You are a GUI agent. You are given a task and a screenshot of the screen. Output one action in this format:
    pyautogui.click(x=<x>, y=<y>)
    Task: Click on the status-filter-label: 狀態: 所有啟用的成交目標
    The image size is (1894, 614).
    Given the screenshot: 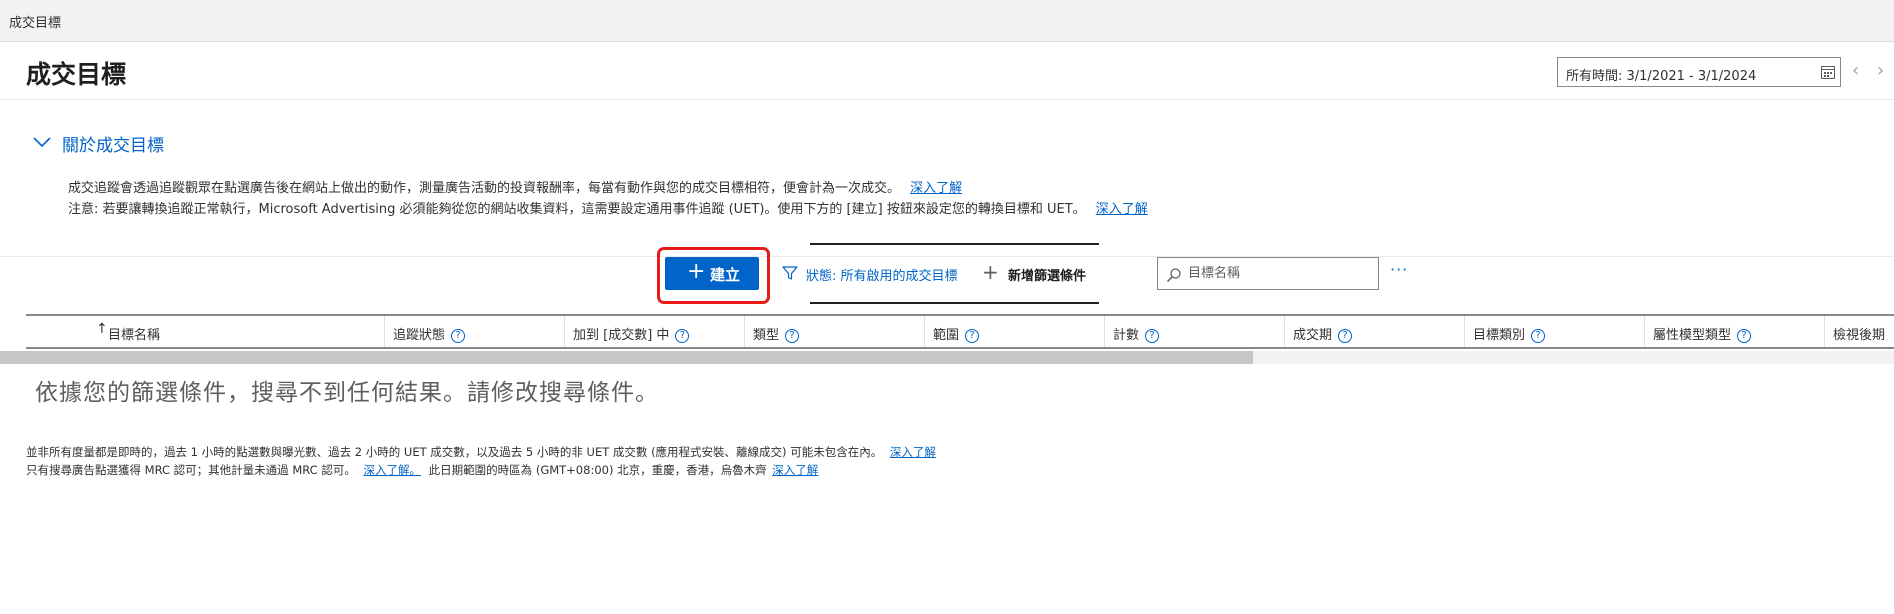 What is the action you would take?
    pyautogui.click(x=882, y=276)
    